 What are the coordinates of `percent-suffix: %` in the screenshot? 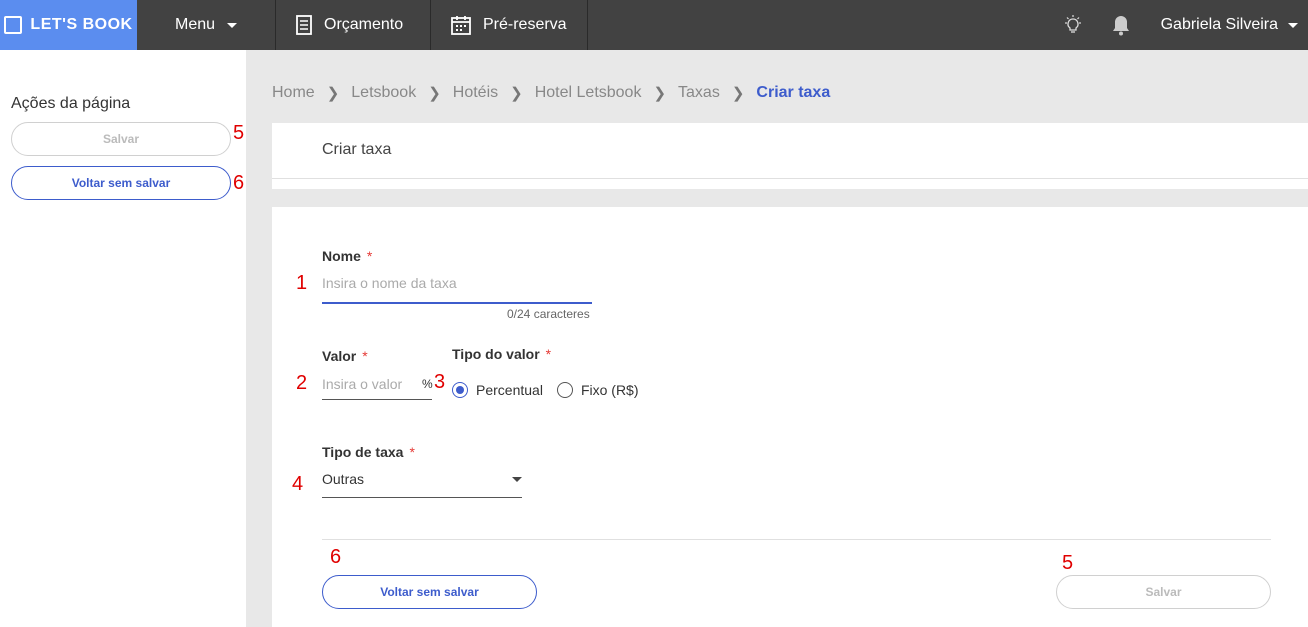 It's located at (427, 384).